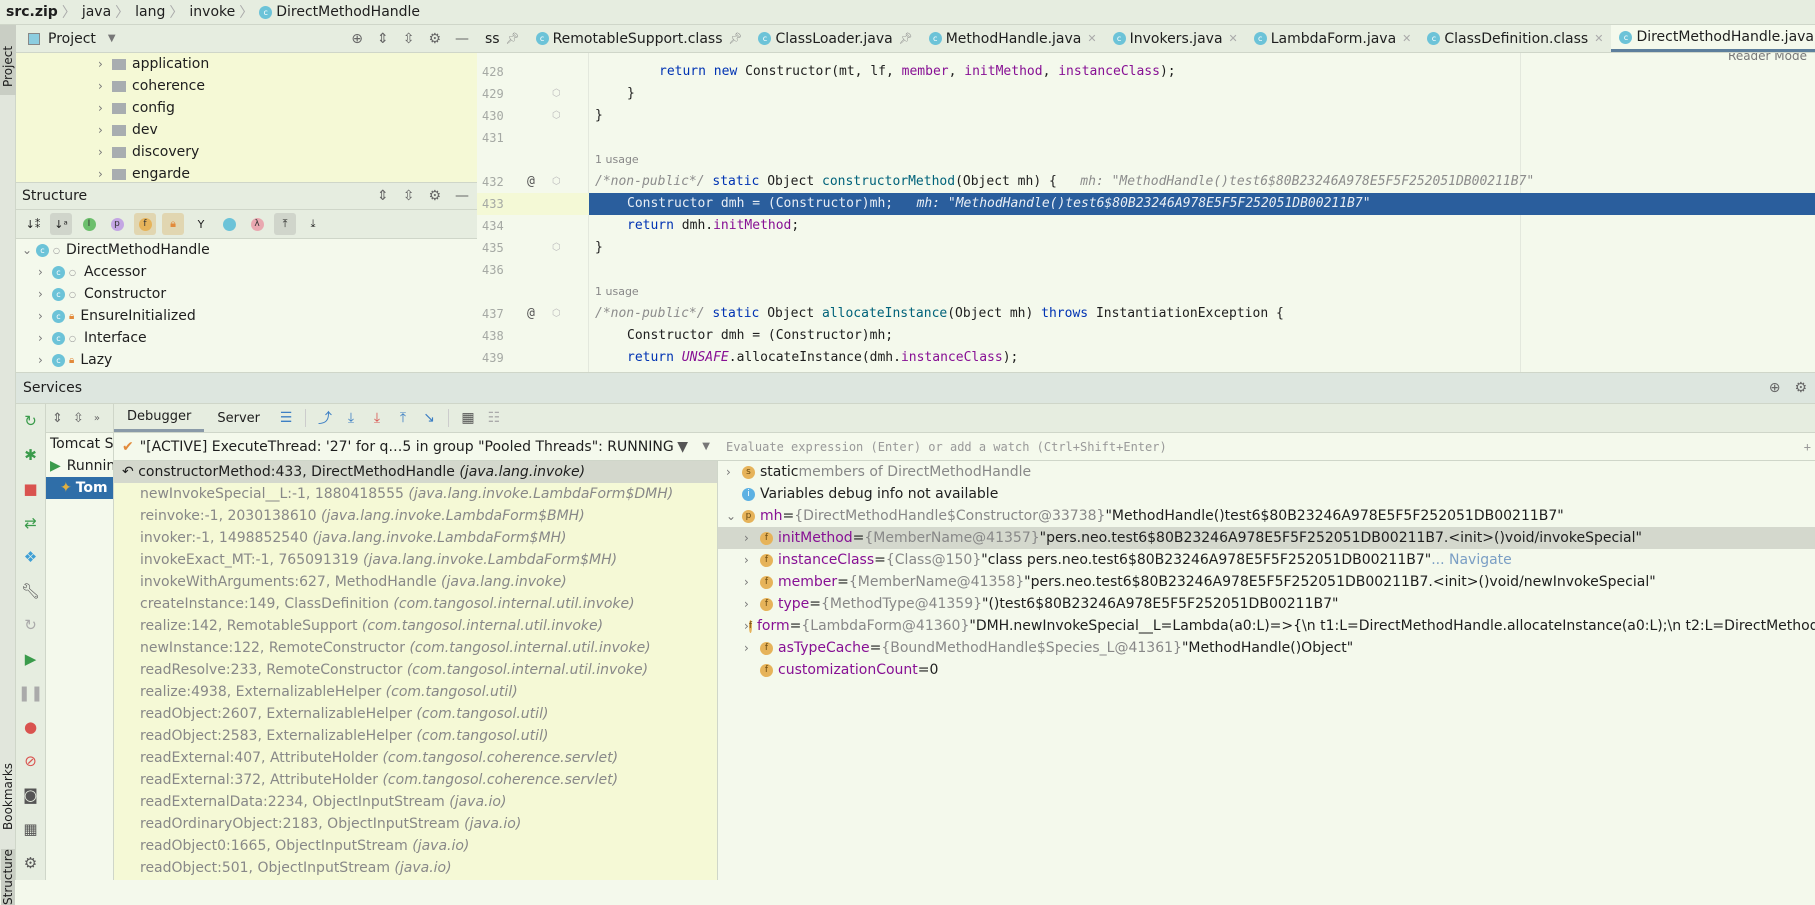 The image size is (1815, 905). What do you see at coordinates (61, 224) in the screenshot?
I see `sort-alphabetically-icon: ↓ᵃ` at bounding box center [61, 224].